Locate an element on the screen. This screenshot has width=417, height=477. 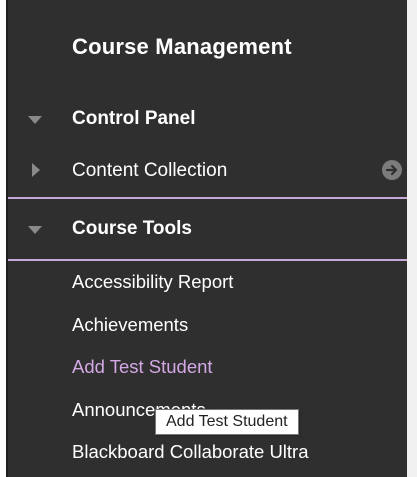
tool-link-accessibility-report: Accessibility Report is located at coordinates (152, 282).